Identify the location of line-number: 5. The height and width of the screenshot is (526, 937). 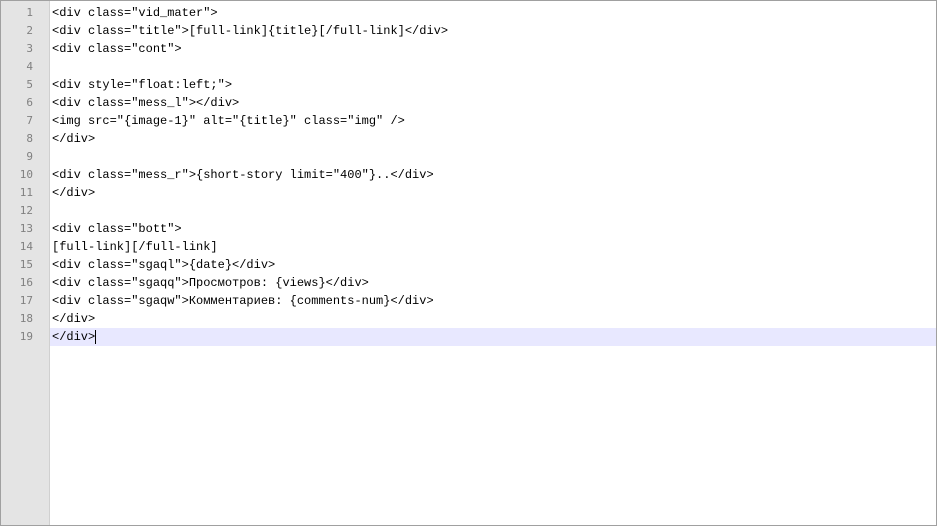
(29, 84).